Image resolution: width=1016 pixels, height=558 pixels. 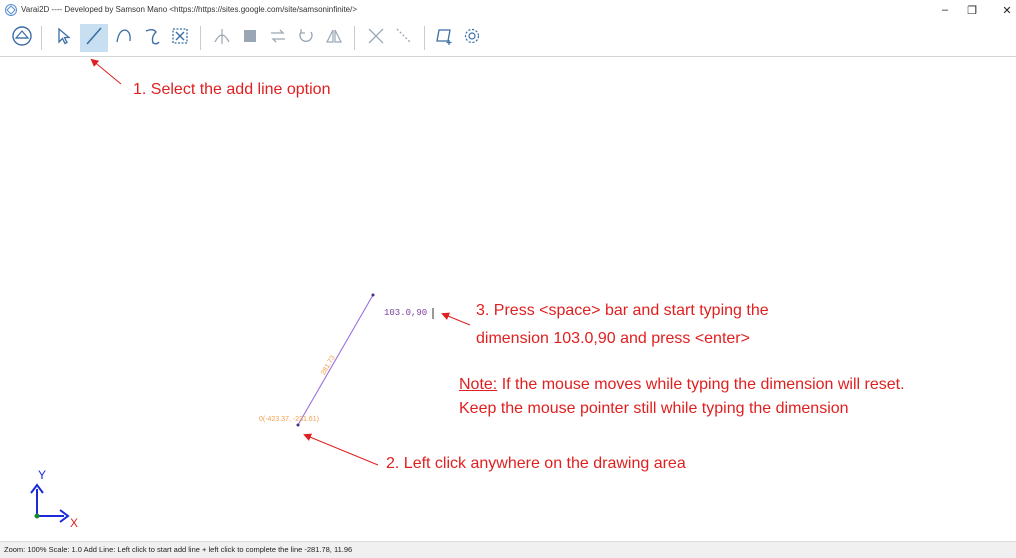 I want to click on toolbar, so click(x=508, y=39).